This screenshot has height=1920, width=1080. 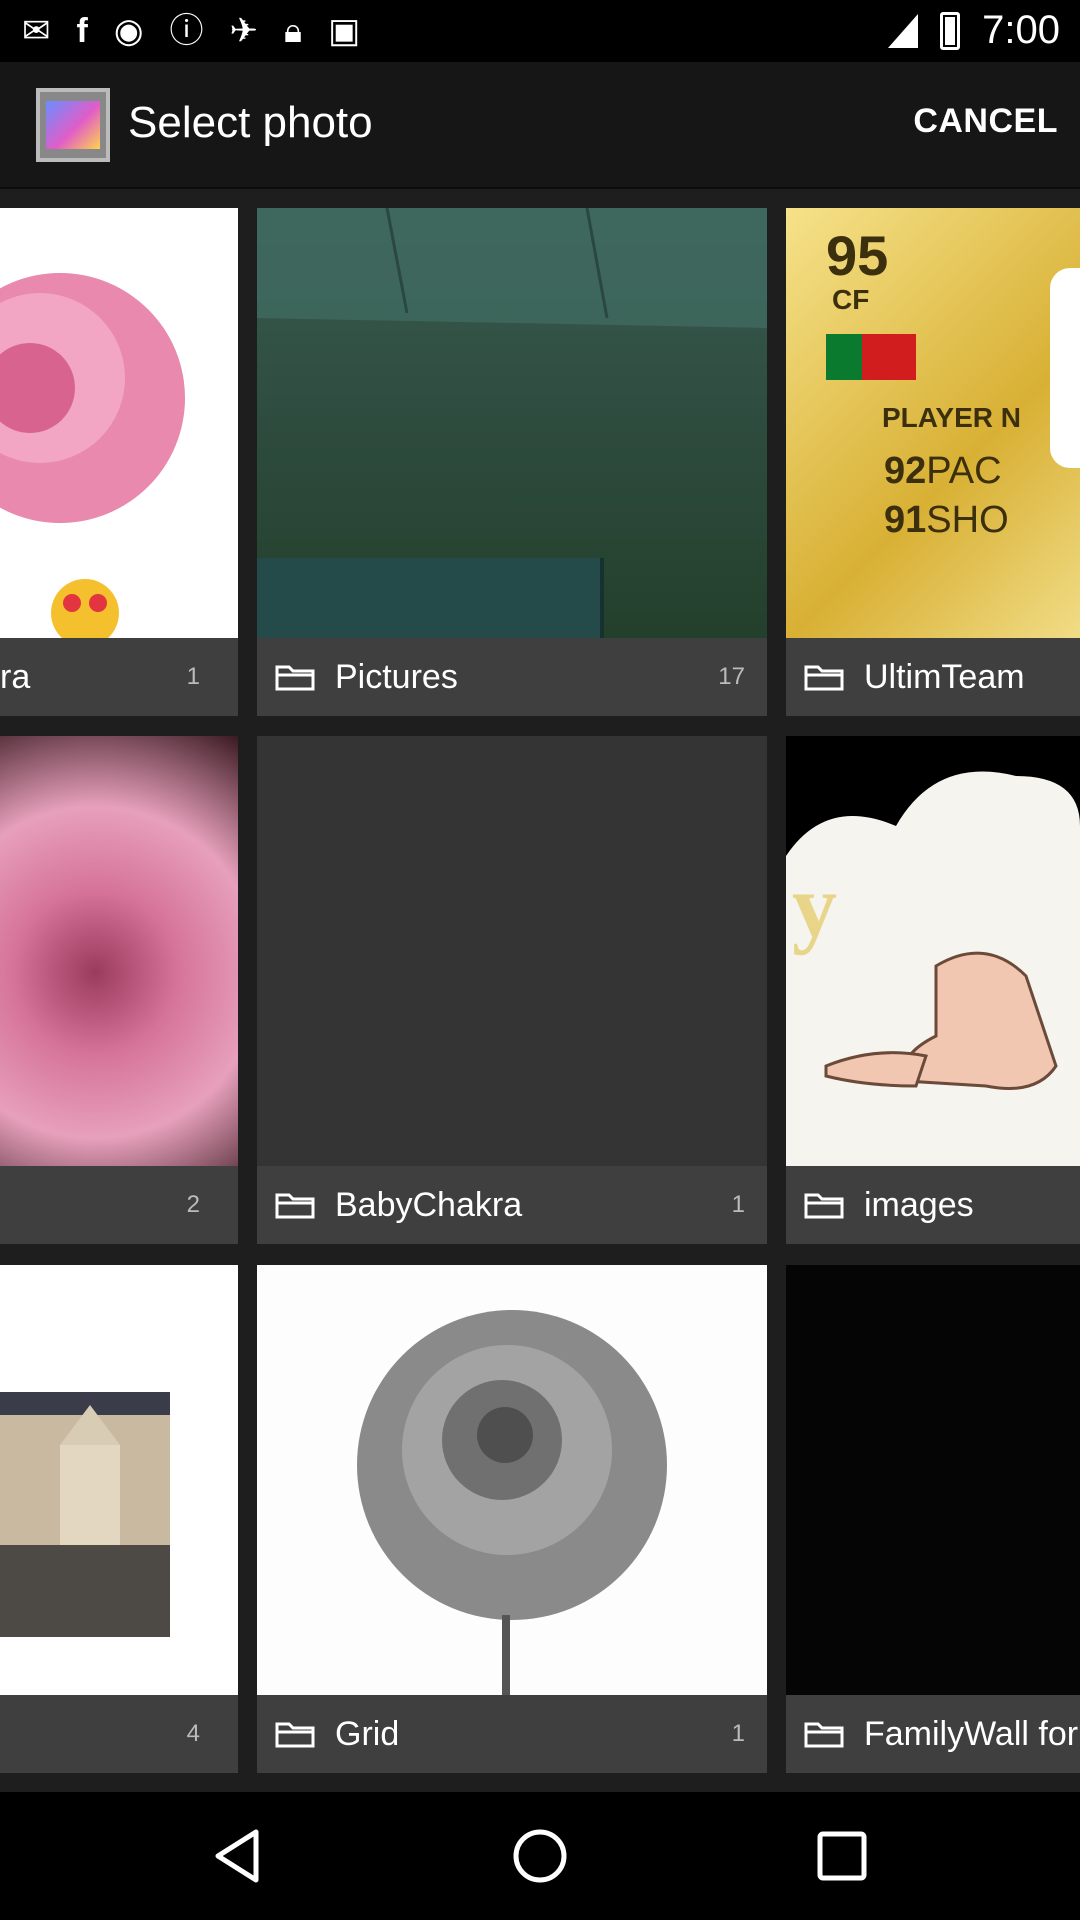 I want to click on card-stat-row: 92PAC, so click(x=952, y=471).